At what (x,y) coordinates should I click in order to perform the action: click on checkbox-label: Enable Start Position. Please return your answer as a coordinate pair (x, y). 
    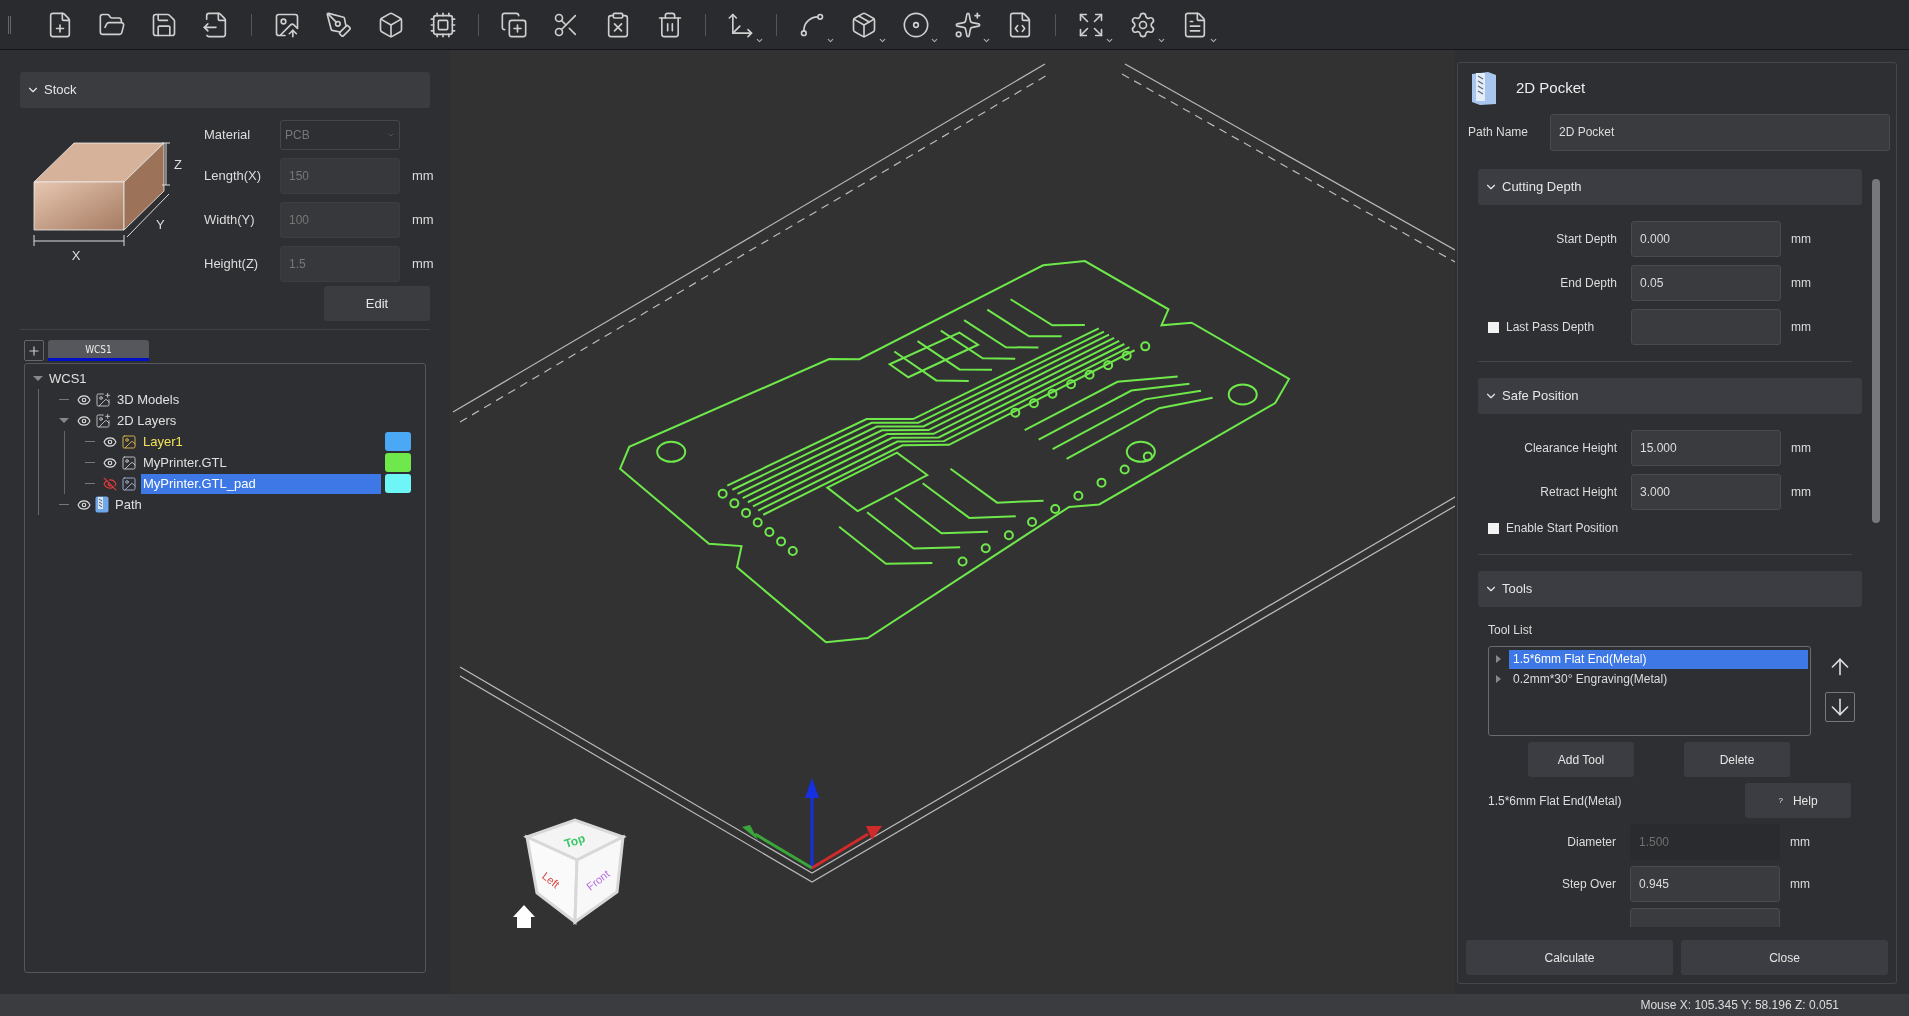
    Looking at the image, I should click on (1562, 528).